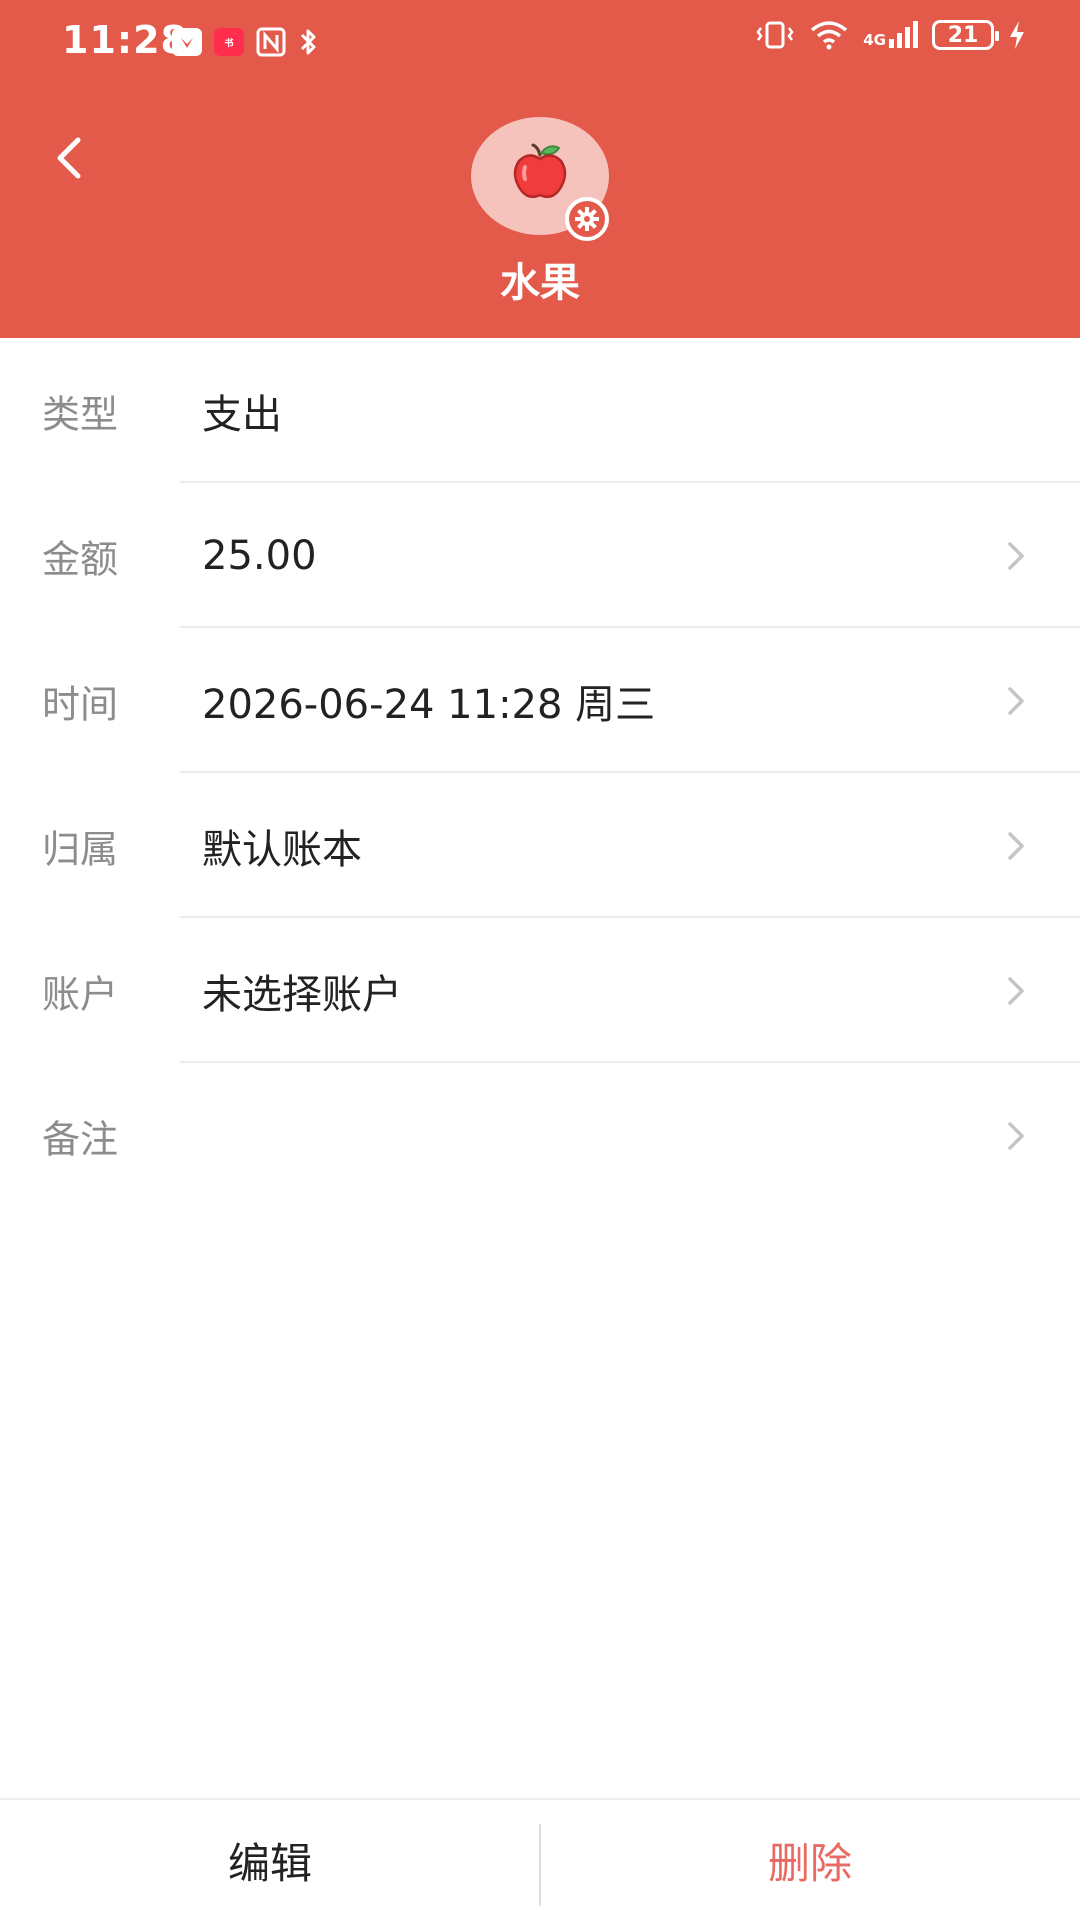 This screenshot has height=1920, width=1080. I want to click on status-time: 11:28, so click(125, 40).